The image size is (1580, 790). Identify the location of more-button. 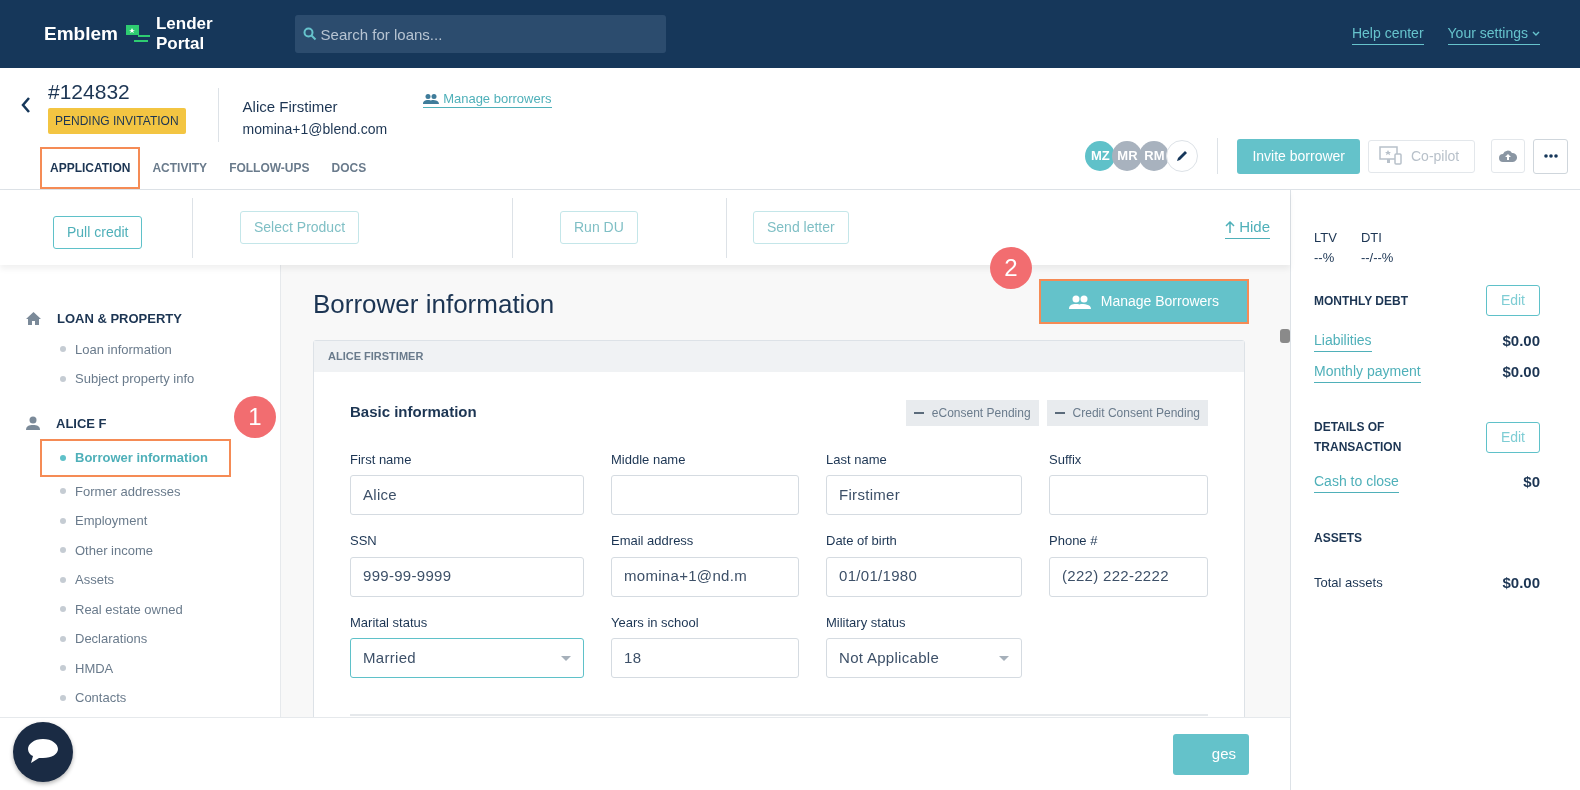
(1550, 156).